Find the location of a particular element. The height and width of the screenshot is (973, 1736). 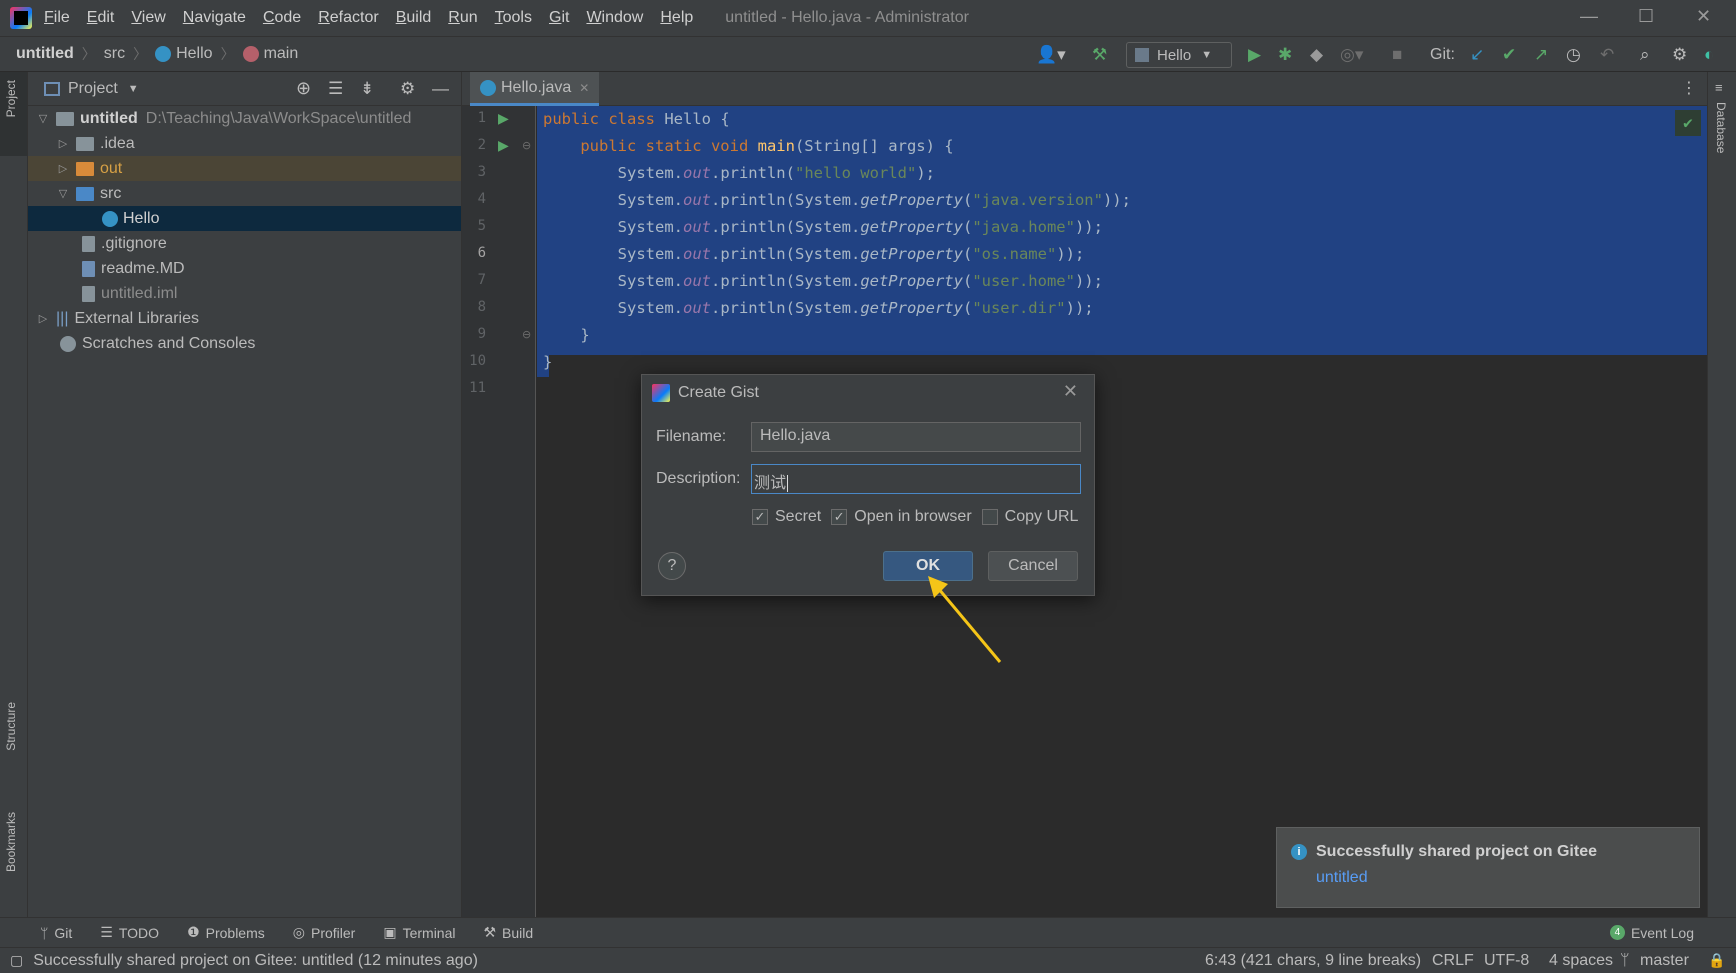

menu-edit: Edit is located at coordinates (101, 18).